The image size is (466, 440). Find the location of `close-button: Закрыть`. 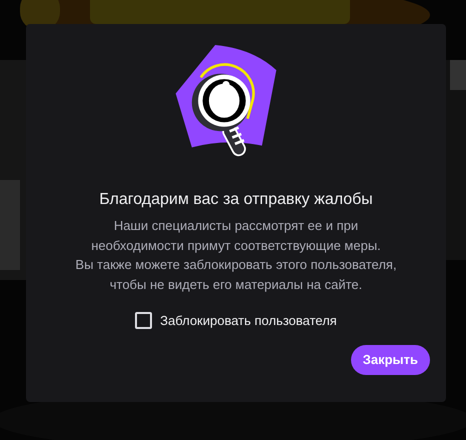

close-button: Закрыть is located at coordinates (390, 359).